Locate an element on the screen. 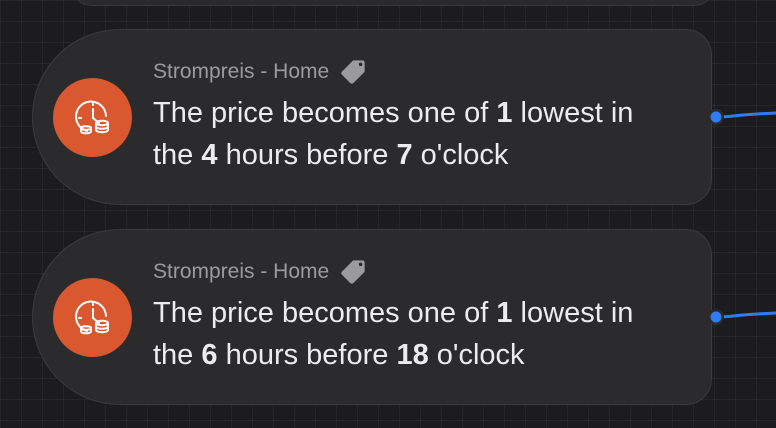 This screenshot has width=776, height=428. hours-value: 6 is located at coordinates (209, 355).